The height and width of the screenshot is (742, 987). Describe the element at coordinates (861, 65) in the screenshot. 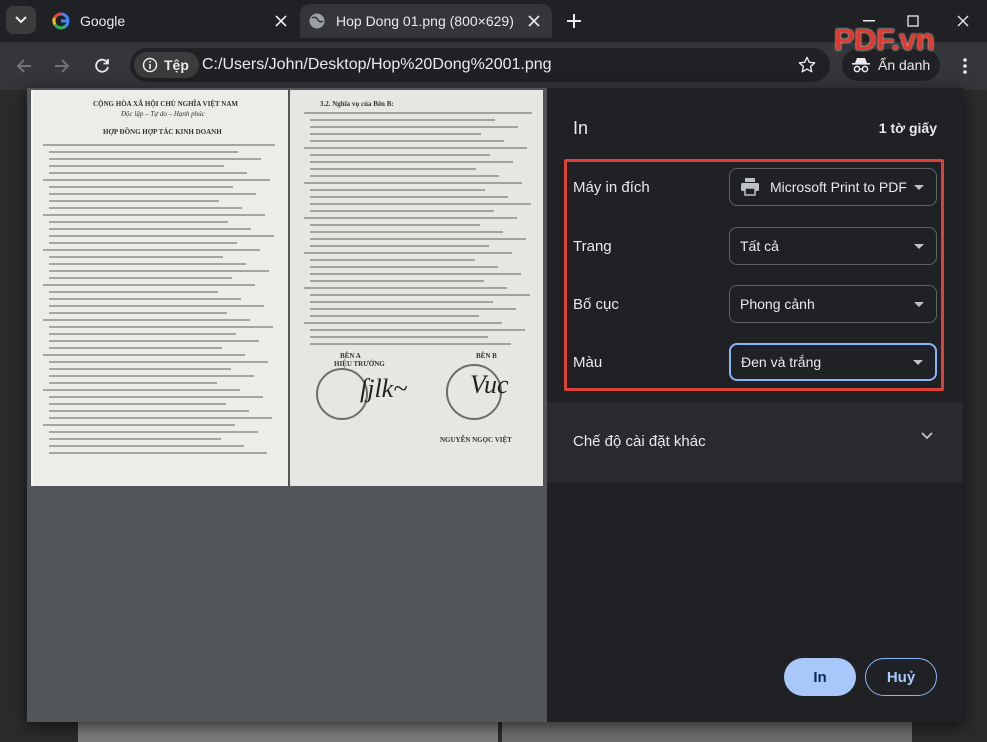

I see `incognito-icon` at that location.